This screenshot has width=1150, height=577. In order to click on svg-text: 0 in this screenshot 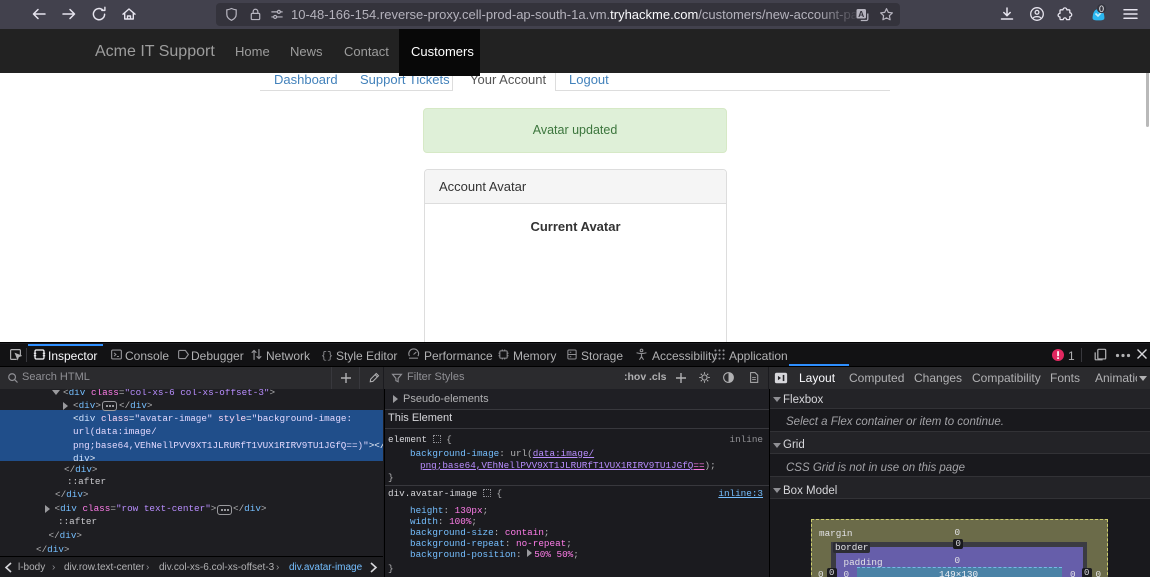, I will do `click(1101, 9)`.